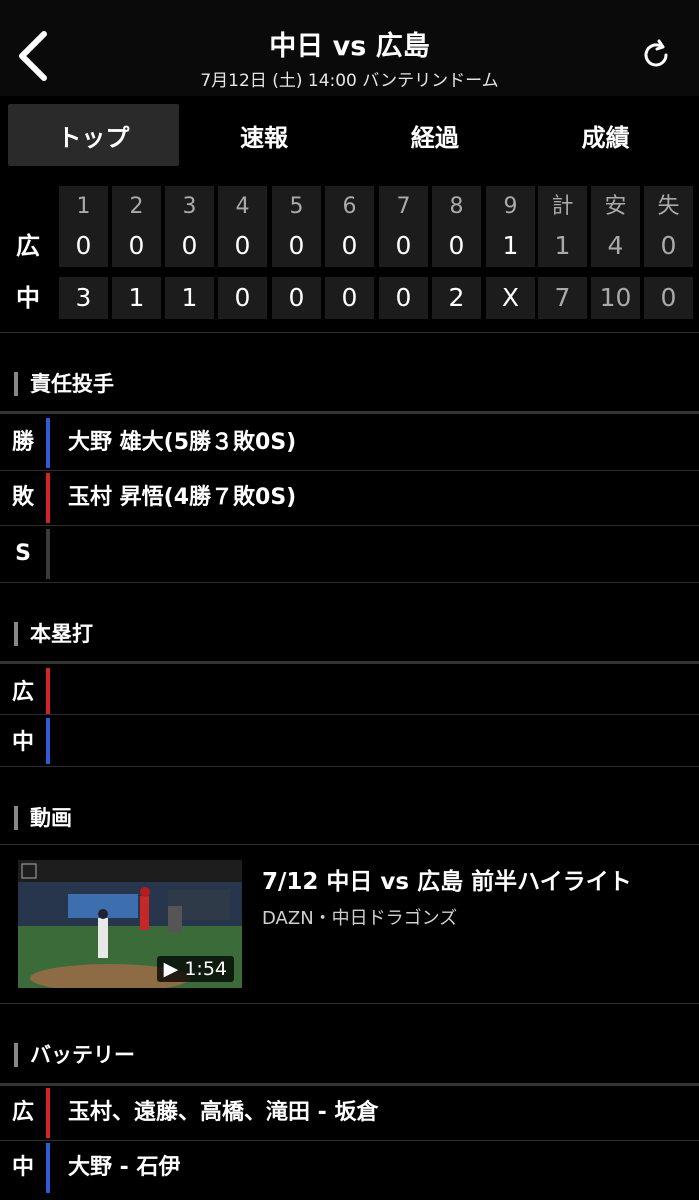  What do you see at coordinates (53, 634) in the screenshot?
I see `section-title-homeruns: 本塁打` at bounding box center [53, 634].